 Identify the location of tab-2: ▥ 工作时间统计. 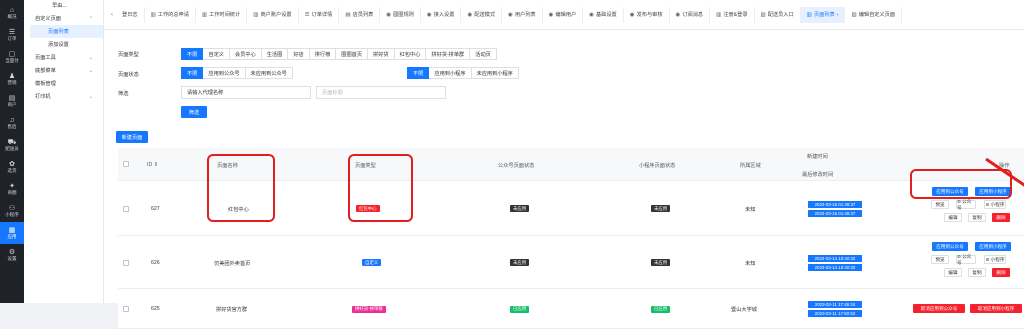
(222, 14).